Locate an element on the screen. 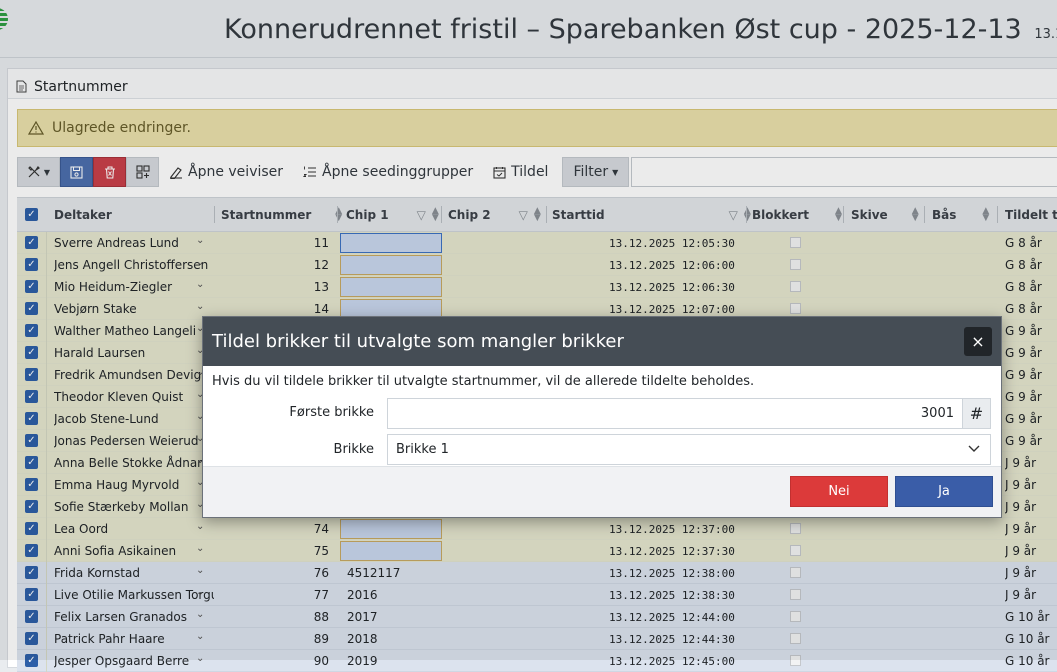 This screenshot has width=1057, height=672. chip-select-value: Brikke 1 is located at coordinates (422, 449).